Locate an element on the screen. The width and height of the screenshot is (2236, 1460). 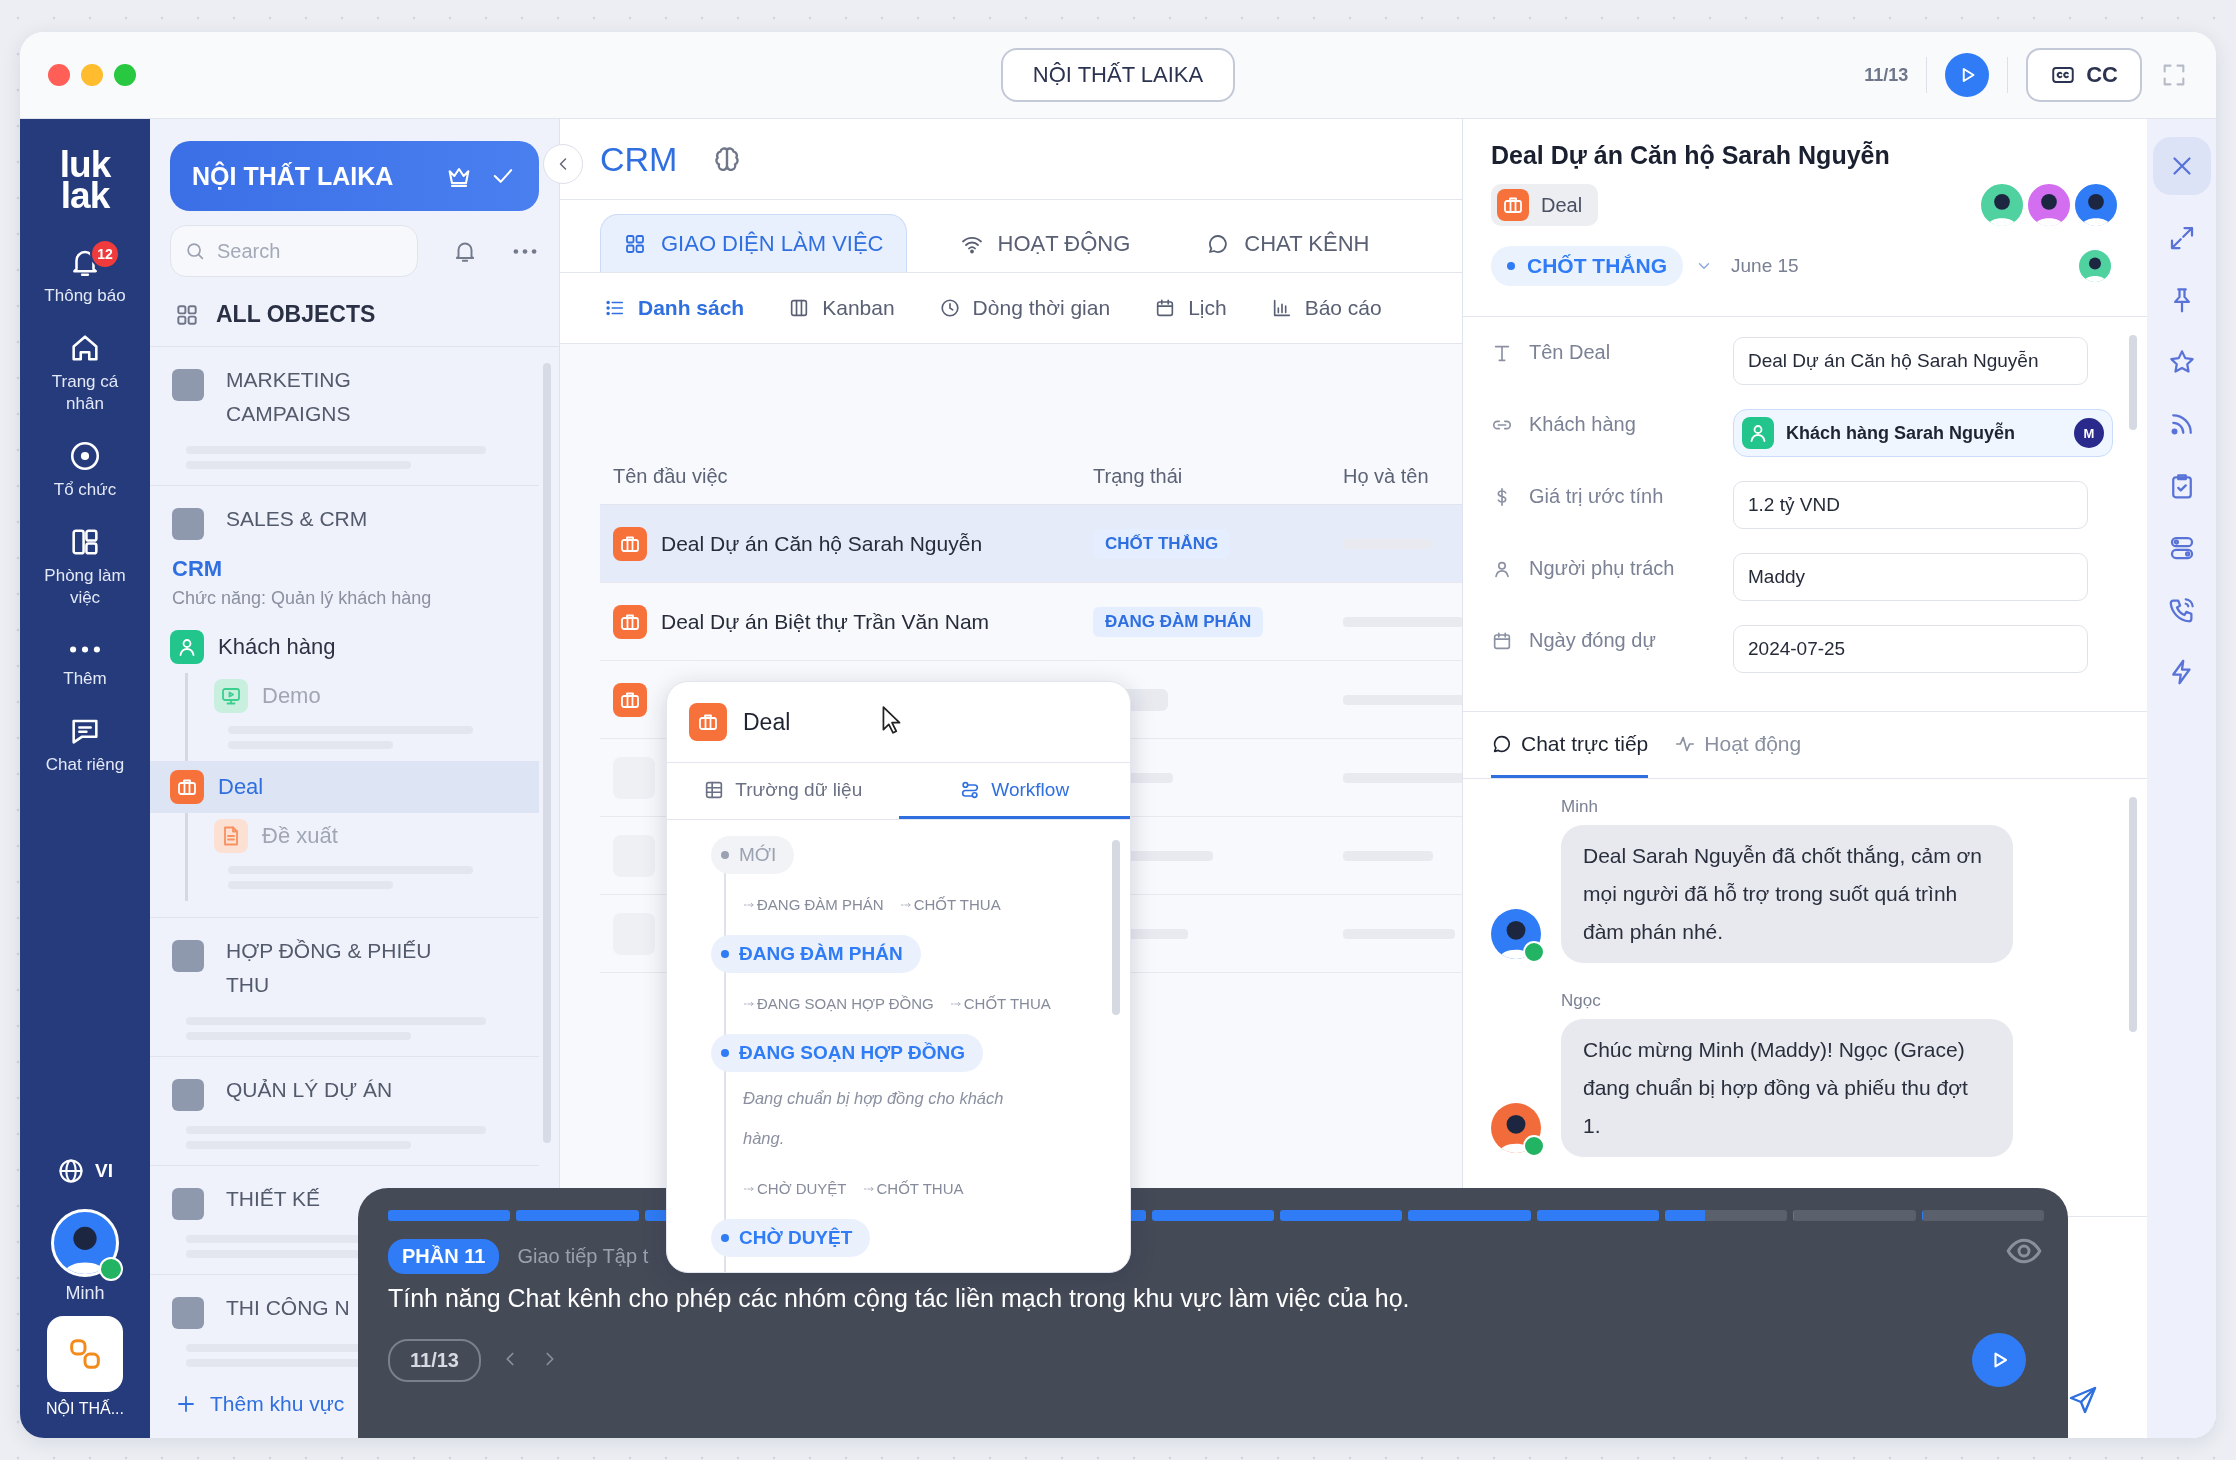
table-cell: Deal Dự án Biệt thự Trần Văn Nam is located at coordinates (825, 621).